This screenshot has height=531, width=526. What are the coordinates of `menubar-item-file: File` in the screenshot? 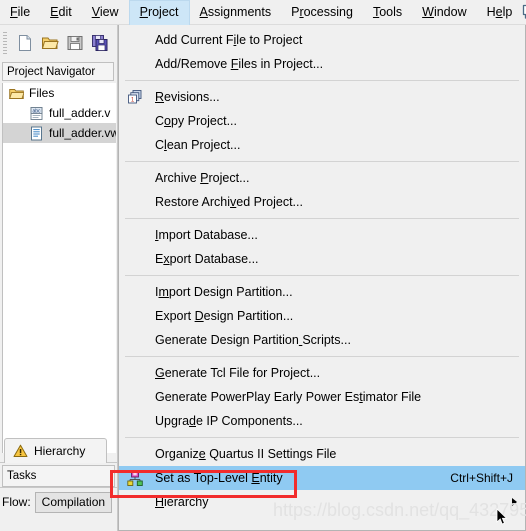 It's located at (20, 12).